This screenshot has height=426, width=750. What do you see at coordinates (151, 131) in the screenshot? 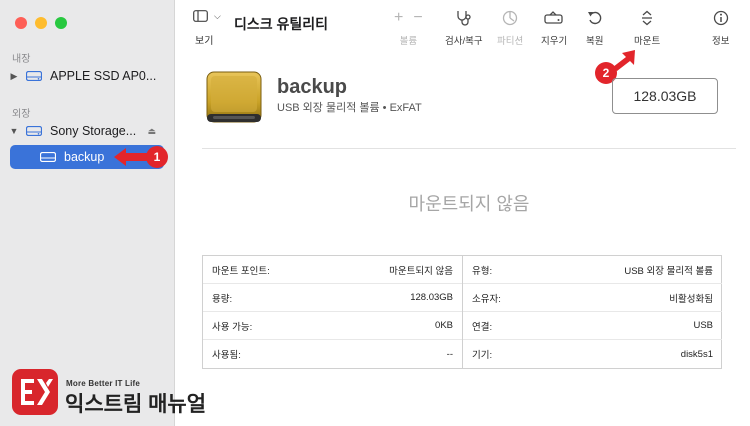
I see `eject-icon: ⏏` at bounding box center [151, 131].